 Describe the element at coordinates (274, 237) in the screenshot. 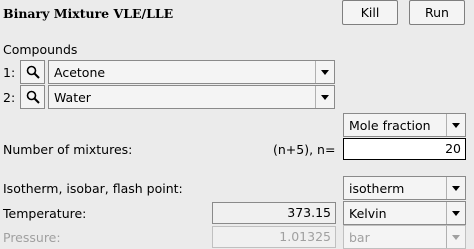

I see `pressure-input: 1.01325` at that location.